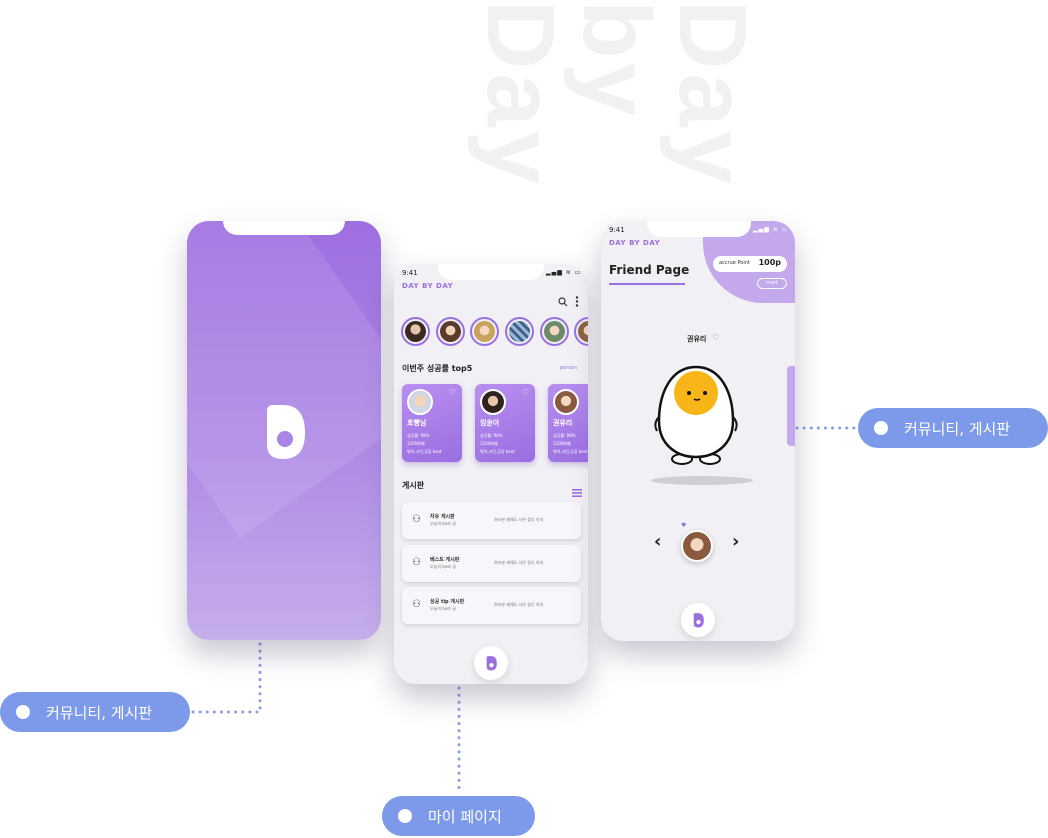 The image size is (1048, 838). I want to click on splash-highlight, so click(284, 380).